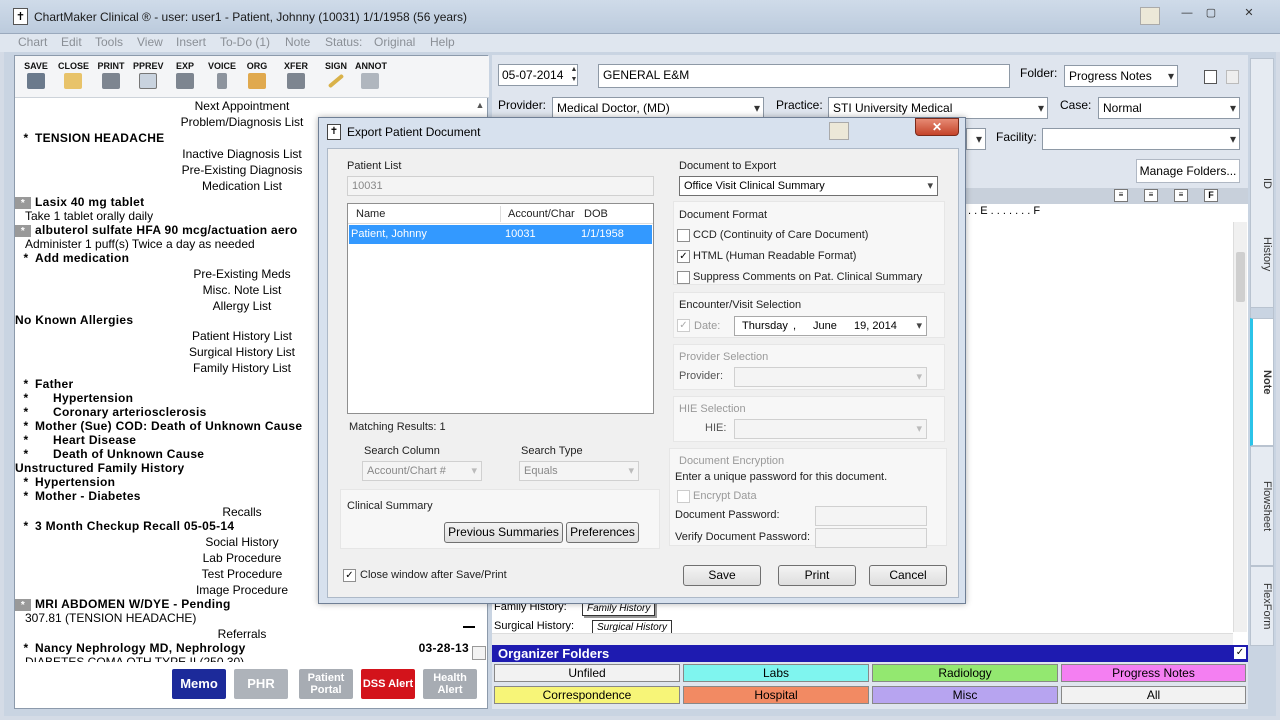 The width and height of the screenshot is (1280, 720). What do you see at coordinates (191, 42) in the screenshot?
I see `menu-insert: Insert` at bounding box center [191, 42].